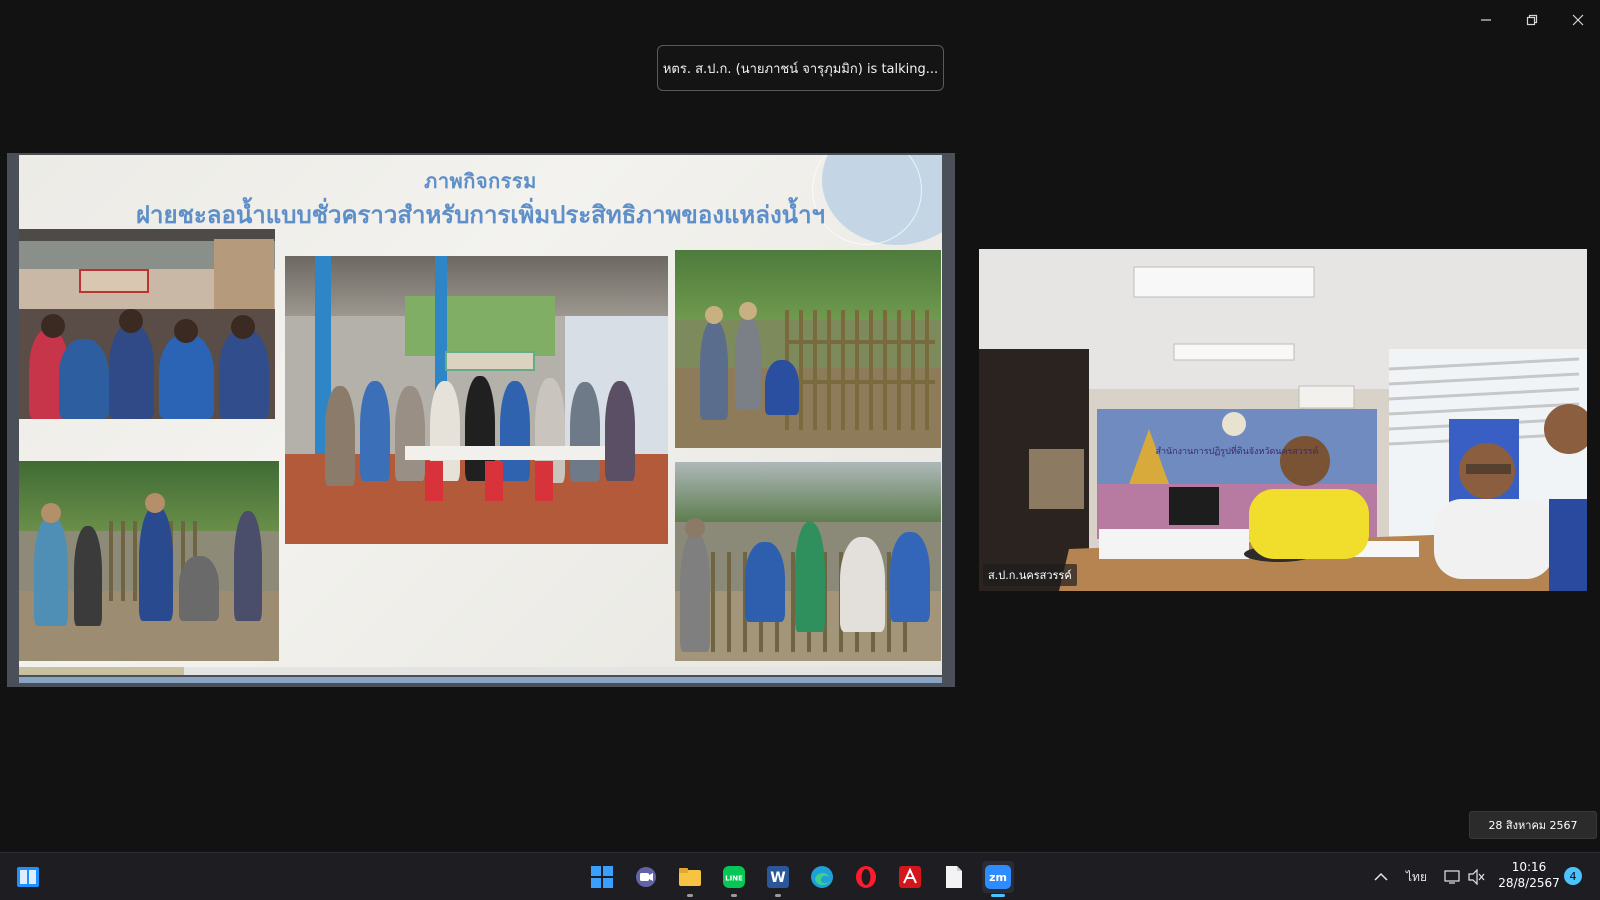 This screenshot has height=900, width=1600. Describe the element at coordinates (1529, 867) in the screenshot. I see `clock-time: 10:16` at that location.